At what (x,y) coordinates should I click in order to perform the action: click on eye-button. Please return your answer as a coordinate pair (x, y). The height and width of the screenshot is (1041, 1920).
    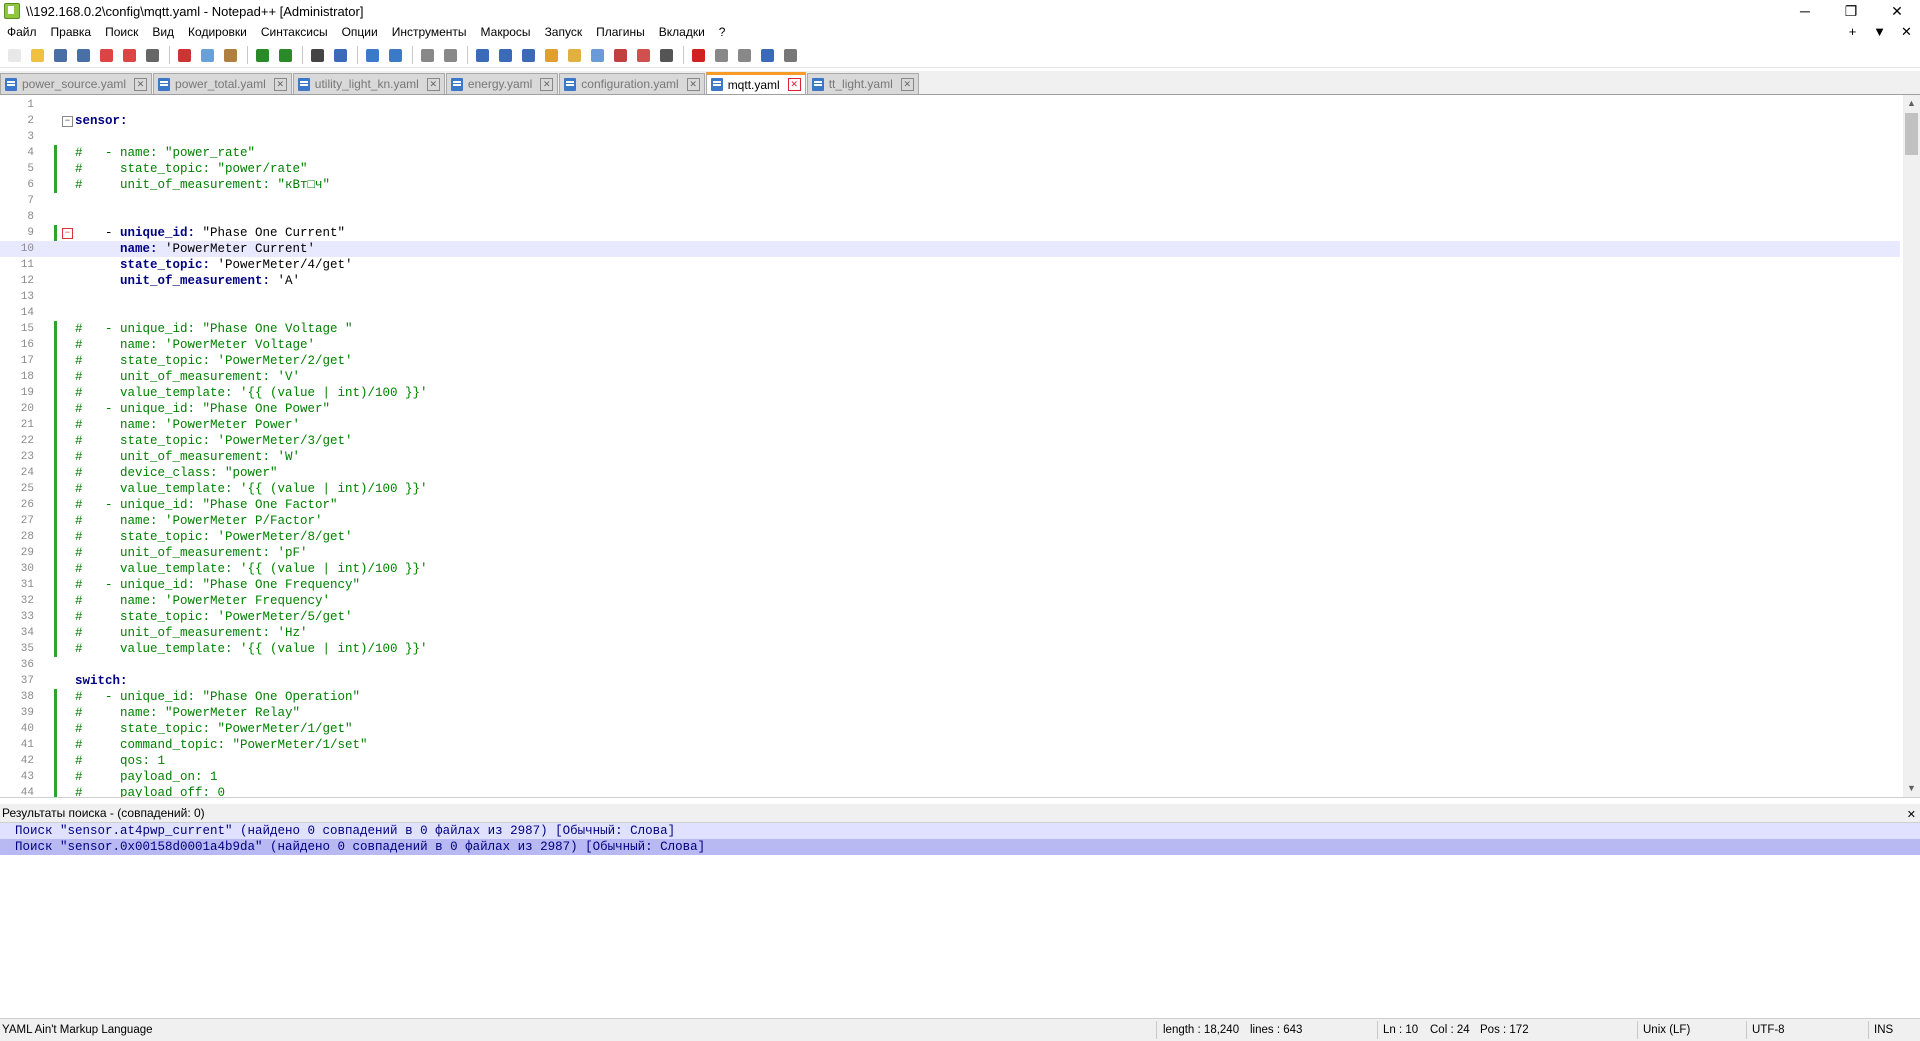
    Looking at the image, I should click on (666, 55).